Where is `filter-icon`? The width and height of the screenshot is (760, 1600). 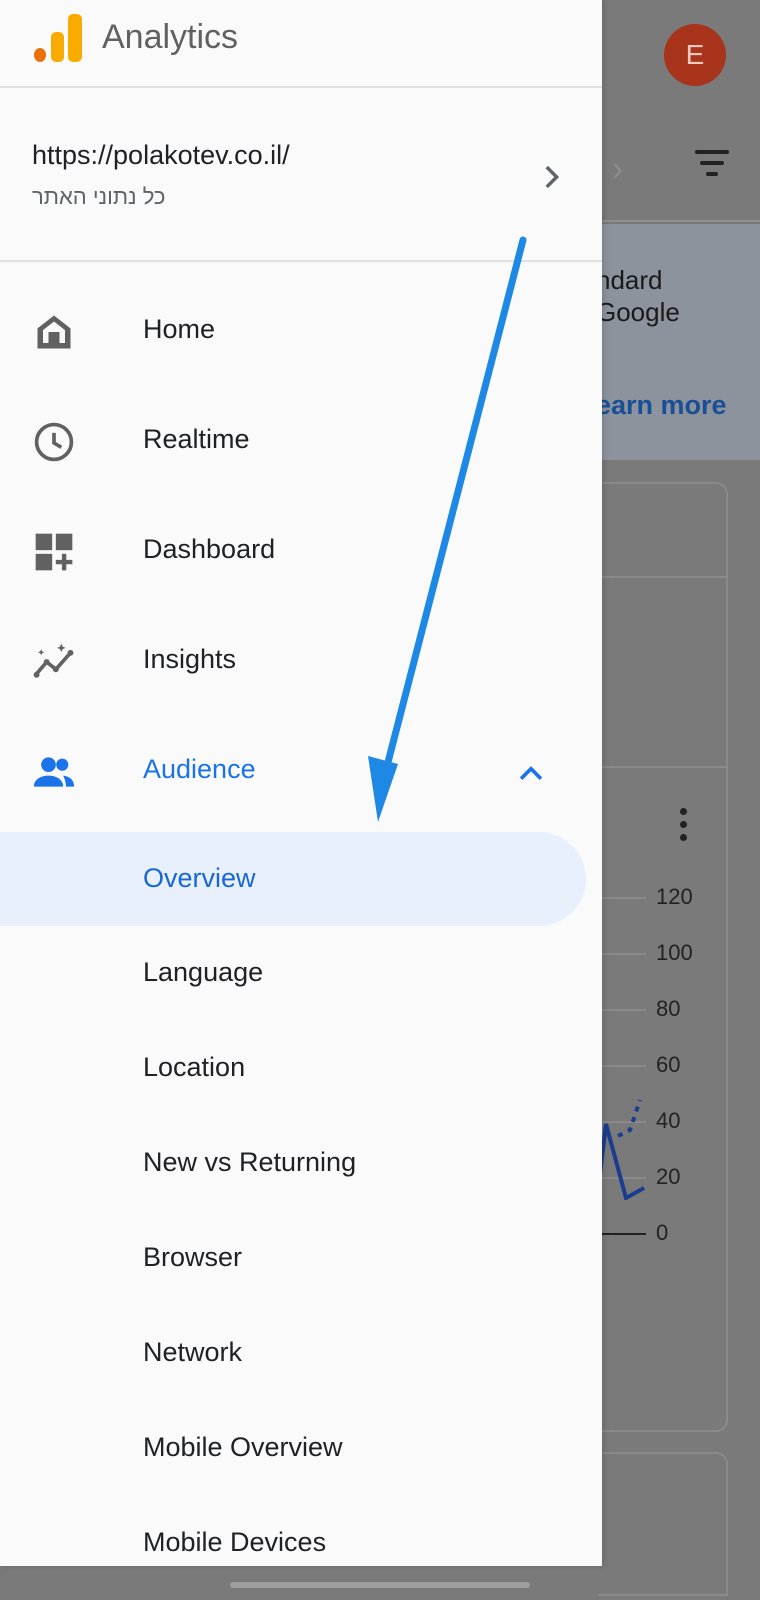 filter-icon is located at coordinates (712, 166).